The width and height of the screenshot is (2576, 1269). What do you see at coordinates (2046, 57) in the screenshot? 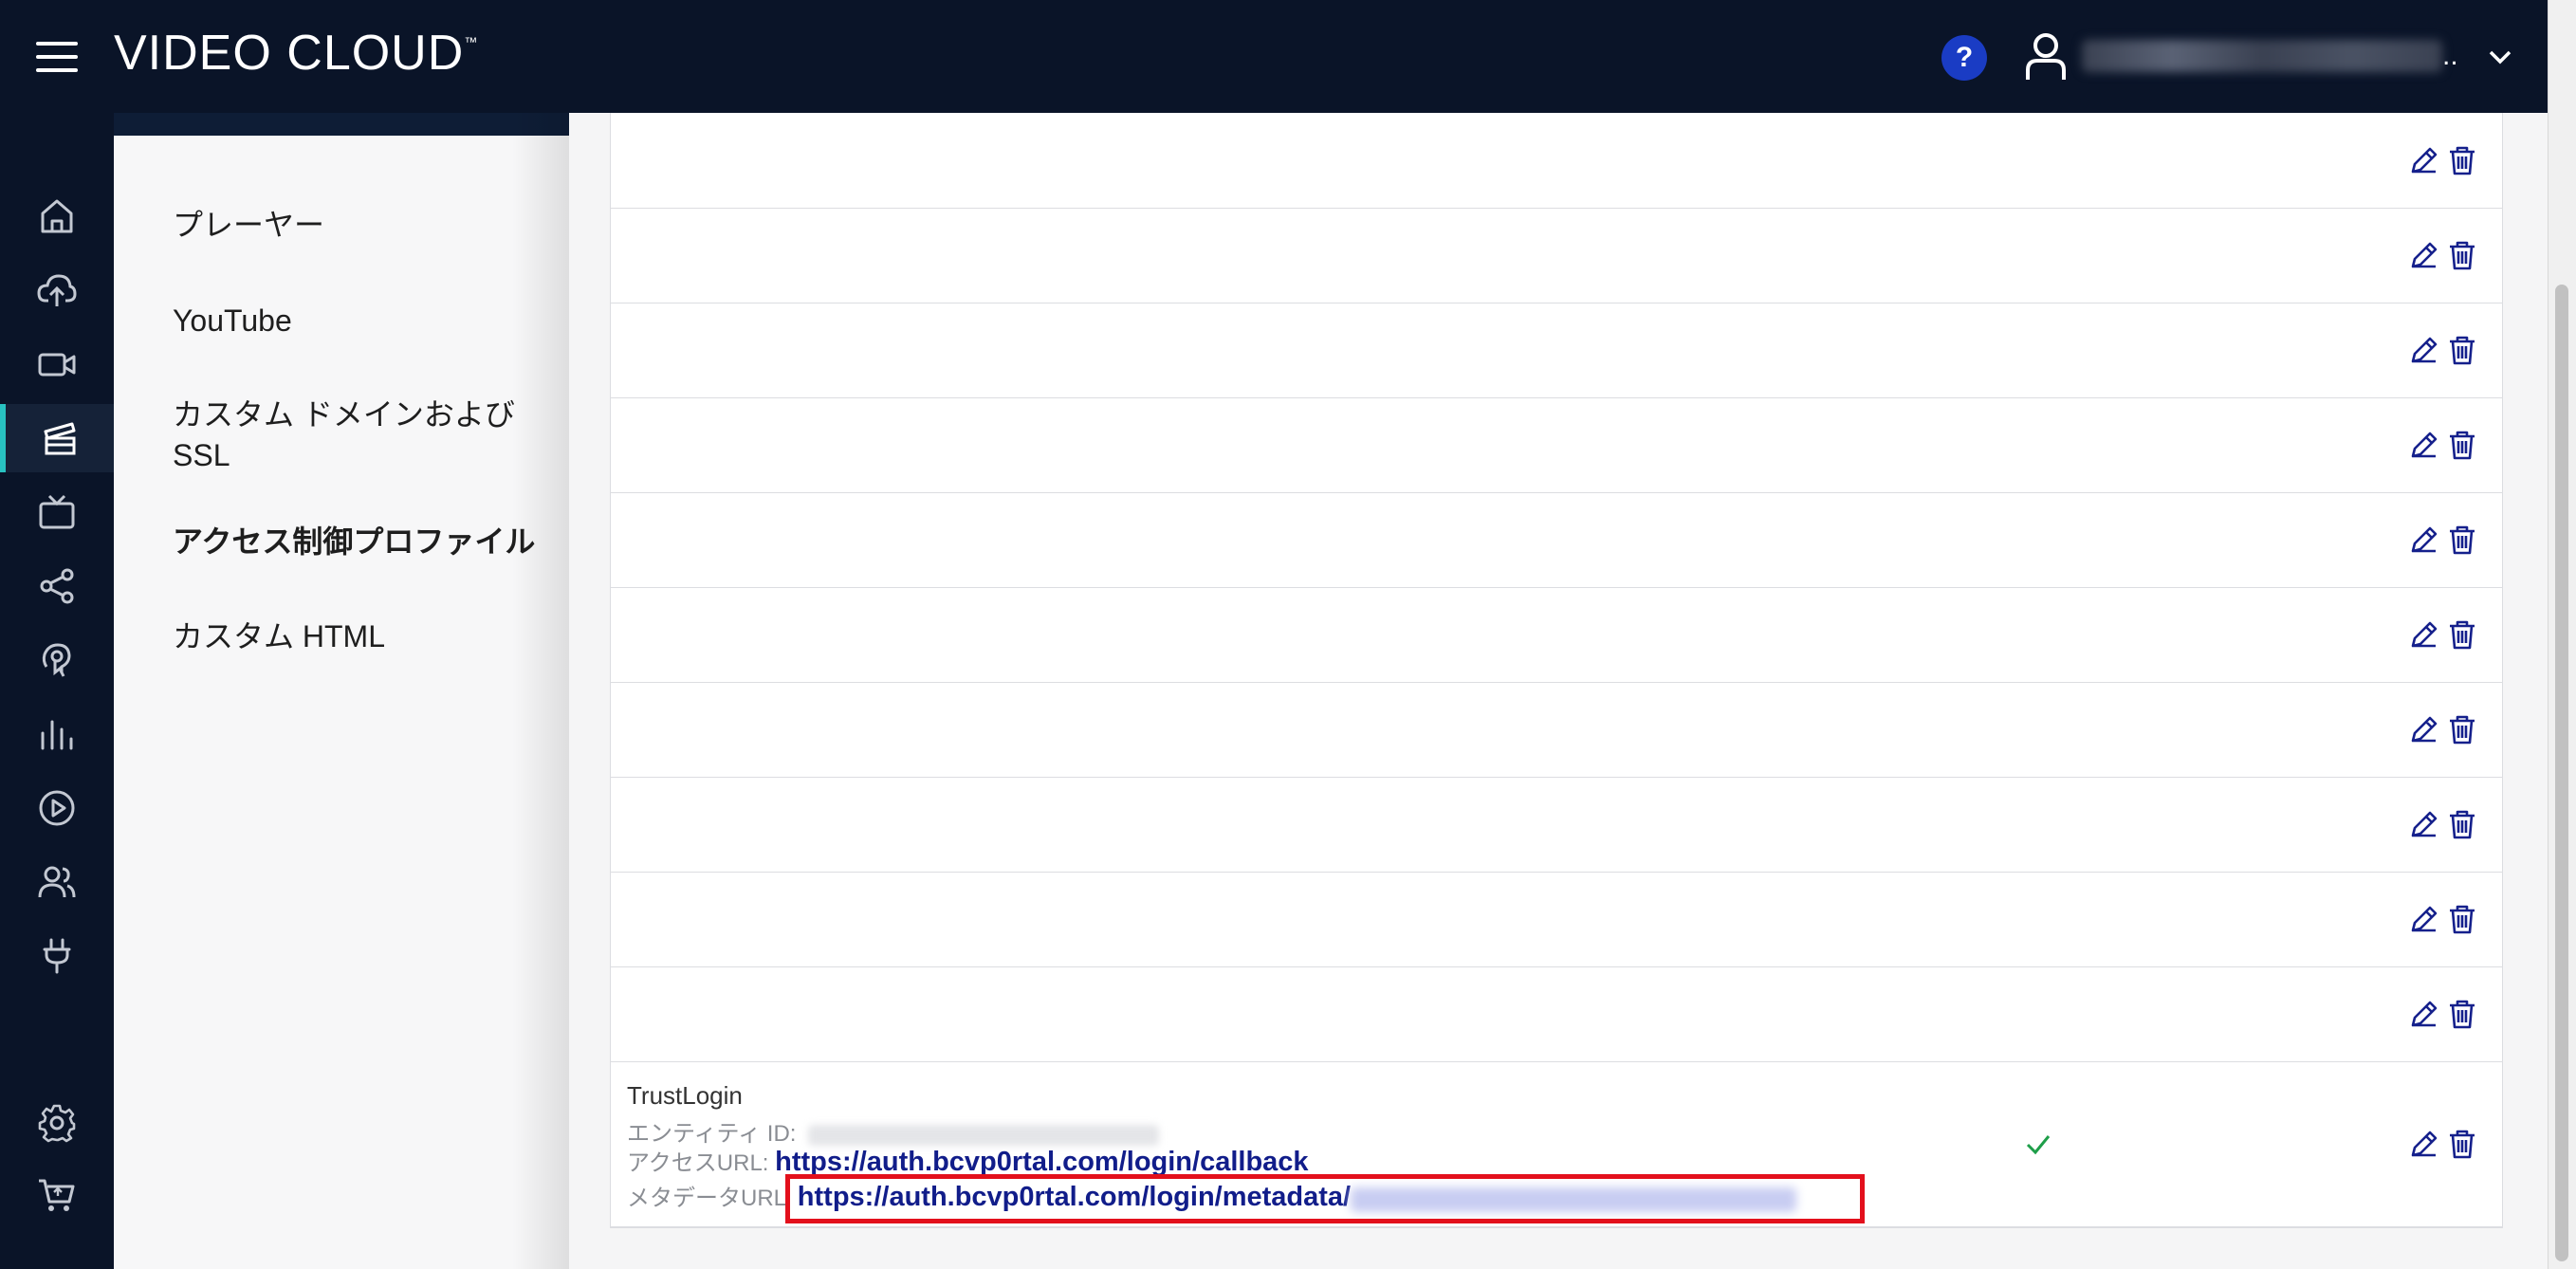
I see `user-icon` at bounding box center [2046, 57].